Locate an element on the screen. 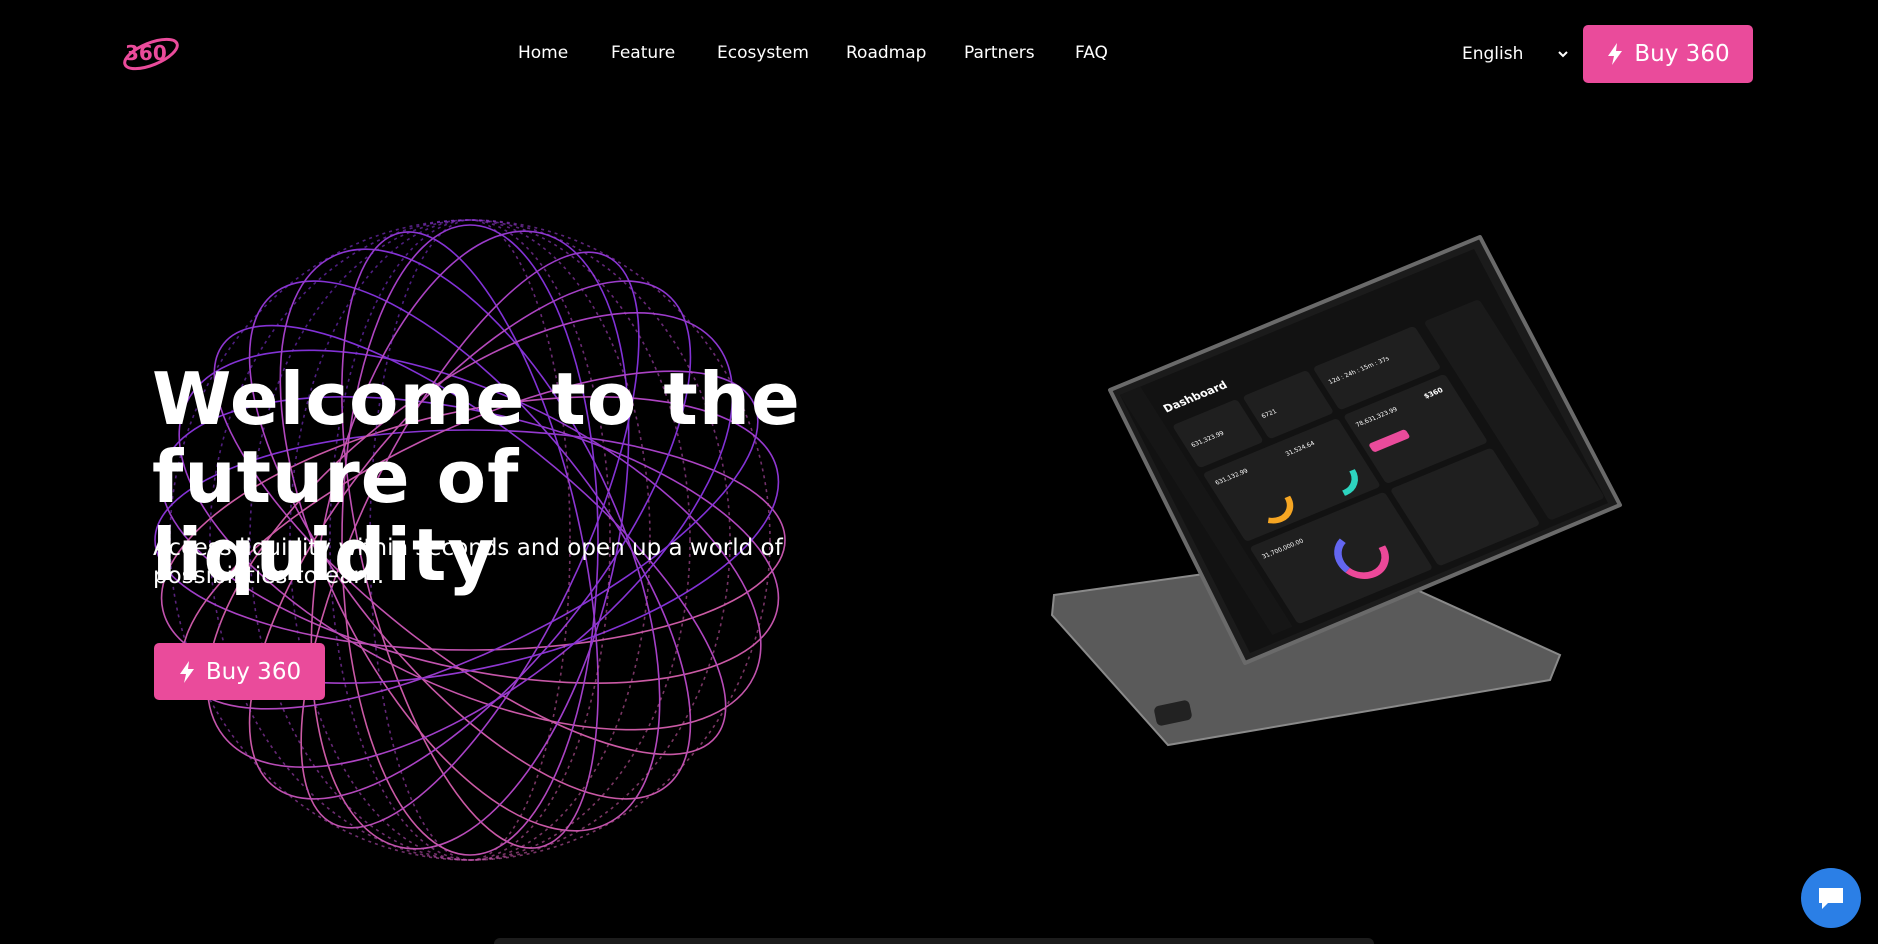 The image size is (1878, 944). language-select: English is located at coordinates (1516, 54).